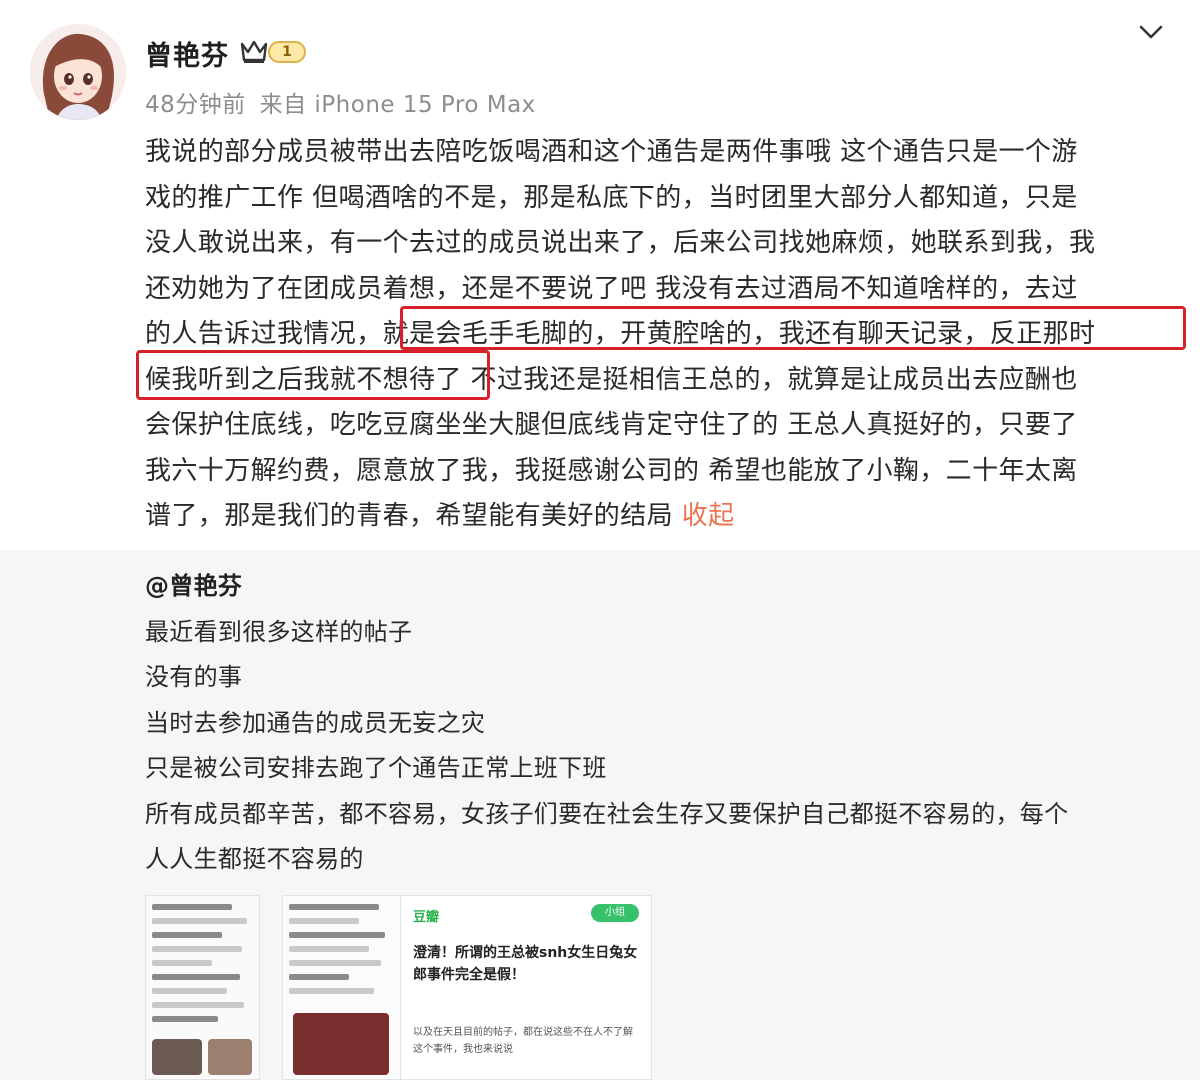  What do you see at coordinates (611, 425) in the screenshot?
I see `post-line: 会保护住底线，吃吃豆腐坐坐大腿但底线肯定守住了的 王总人真挺好的，只要了` at bounding box center [611, 425].